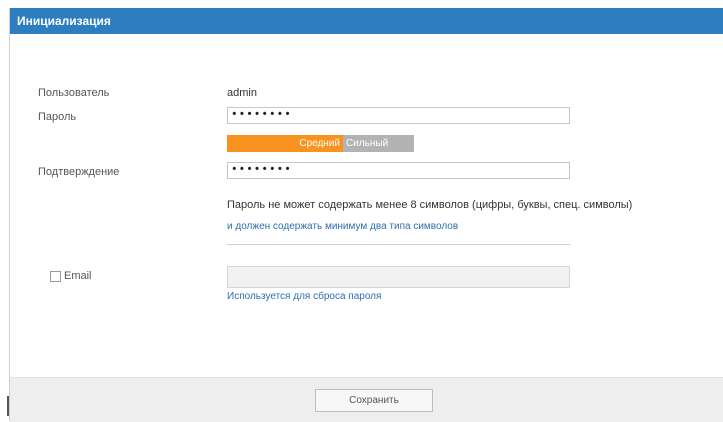 The image size is (723, 422). Describe the element at coordinates (285, 143) in the screenshot. I see `strength-medium-segment: Средний` at that location.